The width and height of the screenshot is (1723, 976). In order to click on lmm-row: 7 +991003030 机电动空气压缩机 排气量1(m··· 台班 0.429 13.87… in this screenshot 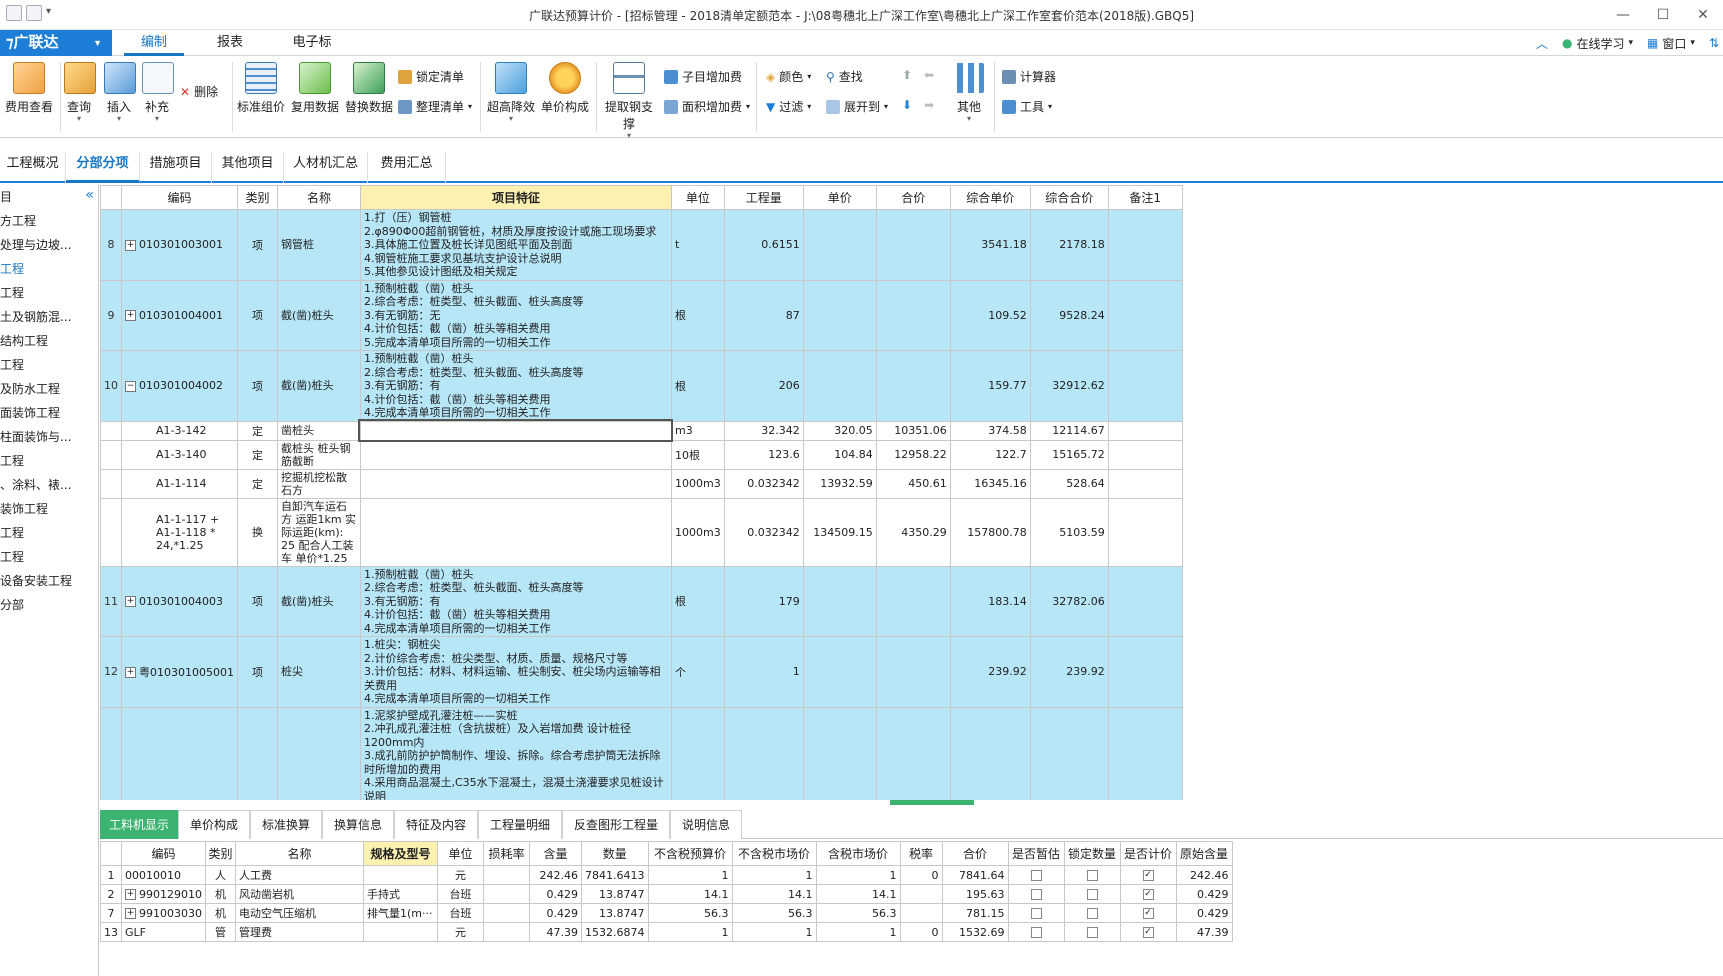, I will do `click(666, 913)`.